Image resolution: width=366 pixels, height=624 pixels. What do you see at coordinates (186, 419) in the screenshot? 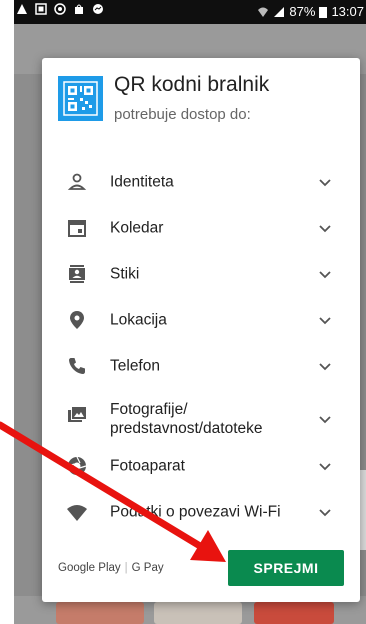
I see `permission-label: Fotografije/ predstavnost/datoteke` at bounding box center [186, 419].